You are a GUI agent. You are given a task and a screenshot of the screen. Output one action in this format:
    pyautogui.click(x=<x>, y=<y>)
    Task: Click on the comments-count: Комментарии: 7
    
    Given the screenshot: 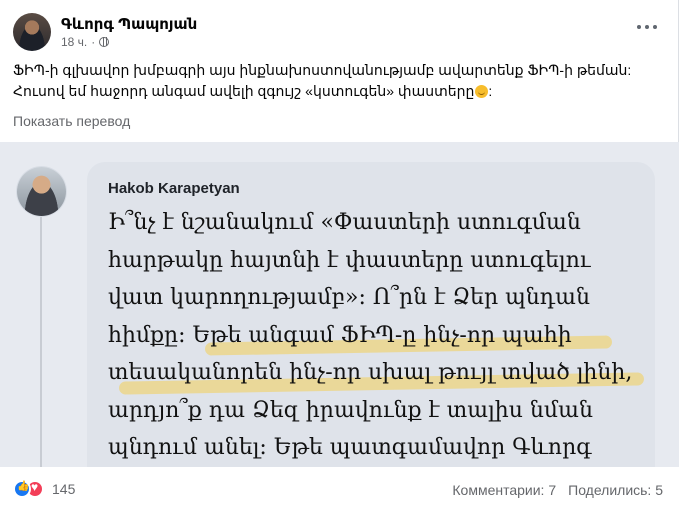 What is the action you would take?
    pyautogui.click(x=504, y=490)
    